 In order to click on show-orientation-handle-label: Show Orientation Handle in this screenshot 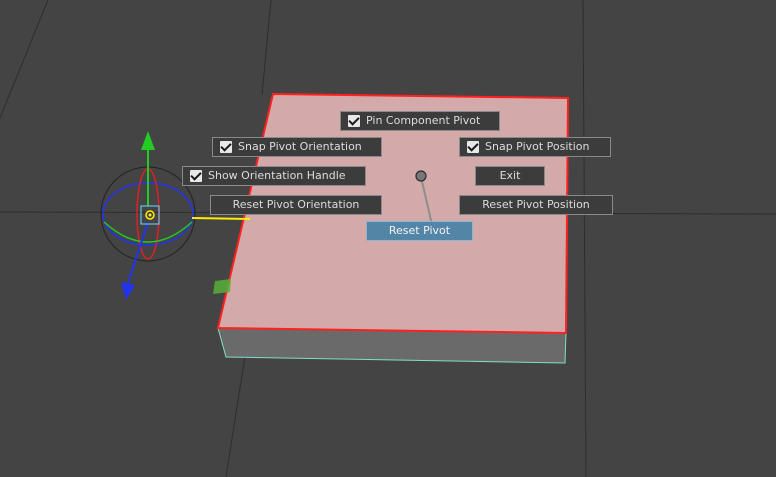, I will do `click(277, 175)`.